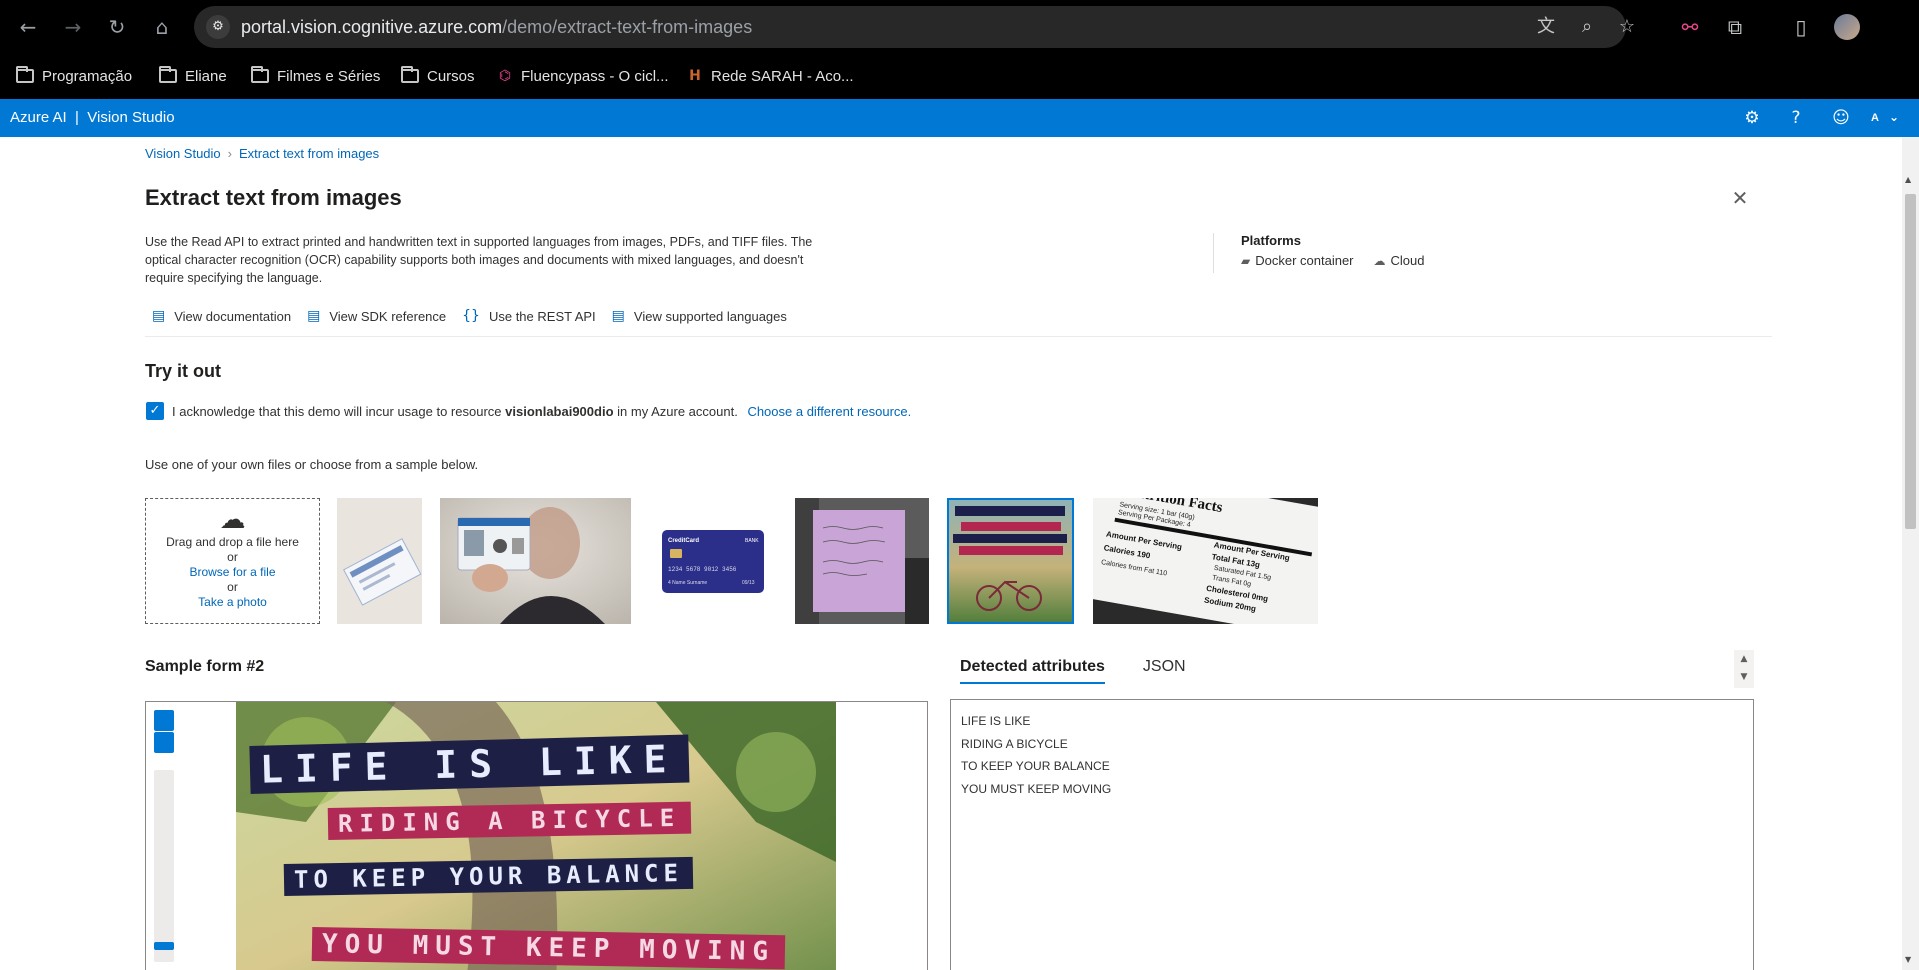  What do you see at coordinates (1546, 27) in the screenshot?
I see `translate-icon: 文` at bounding box center [1546, 27].